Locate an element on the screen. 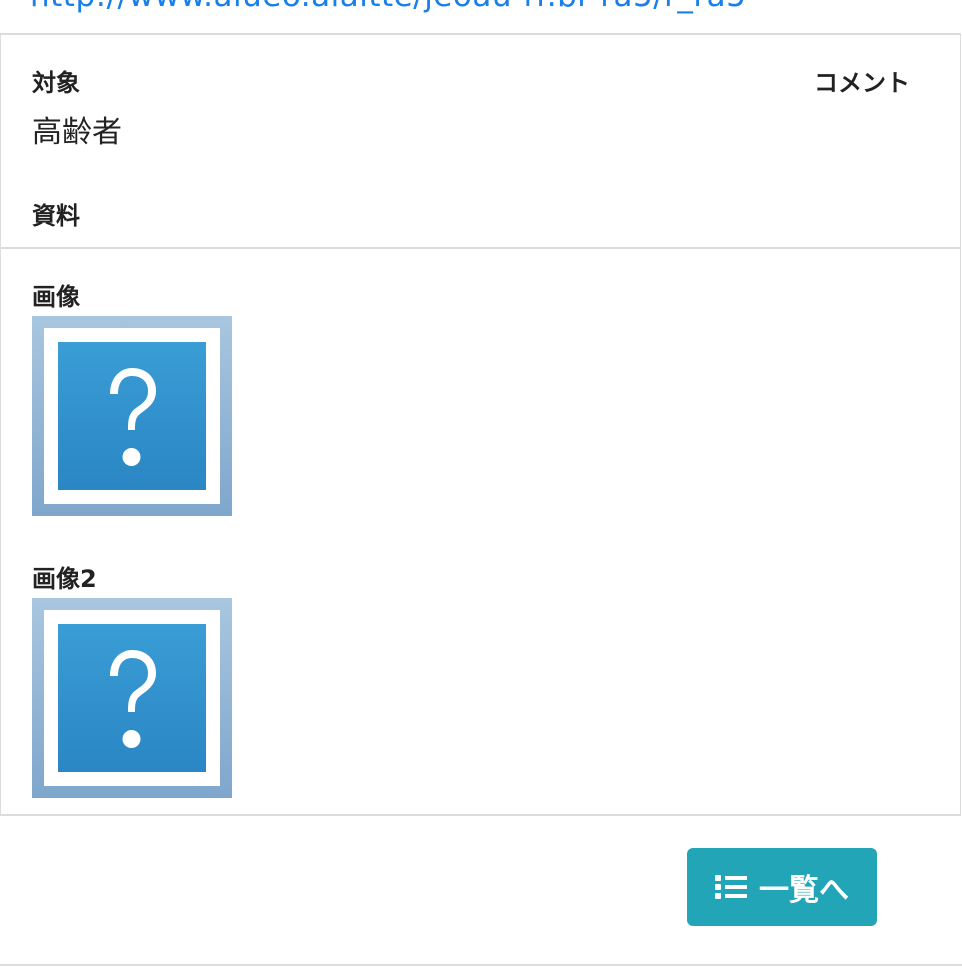  material-label: 資料 is located at coordinates (56, 216).